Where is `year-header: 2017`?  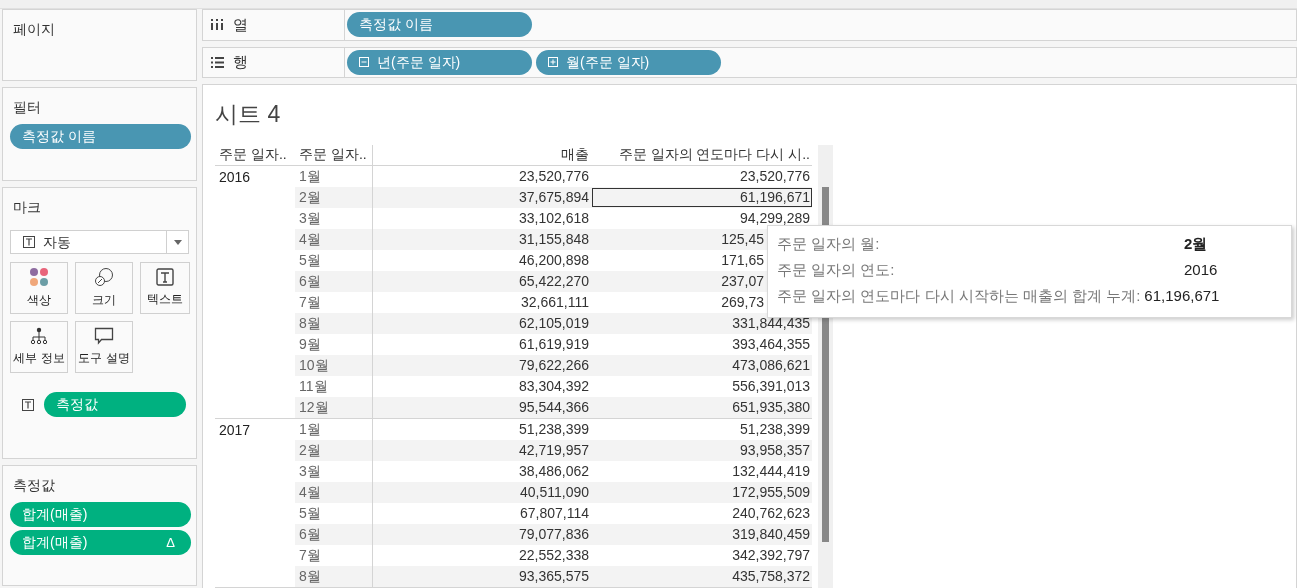
year-header: 2017 is located at coordinates (235, 430).